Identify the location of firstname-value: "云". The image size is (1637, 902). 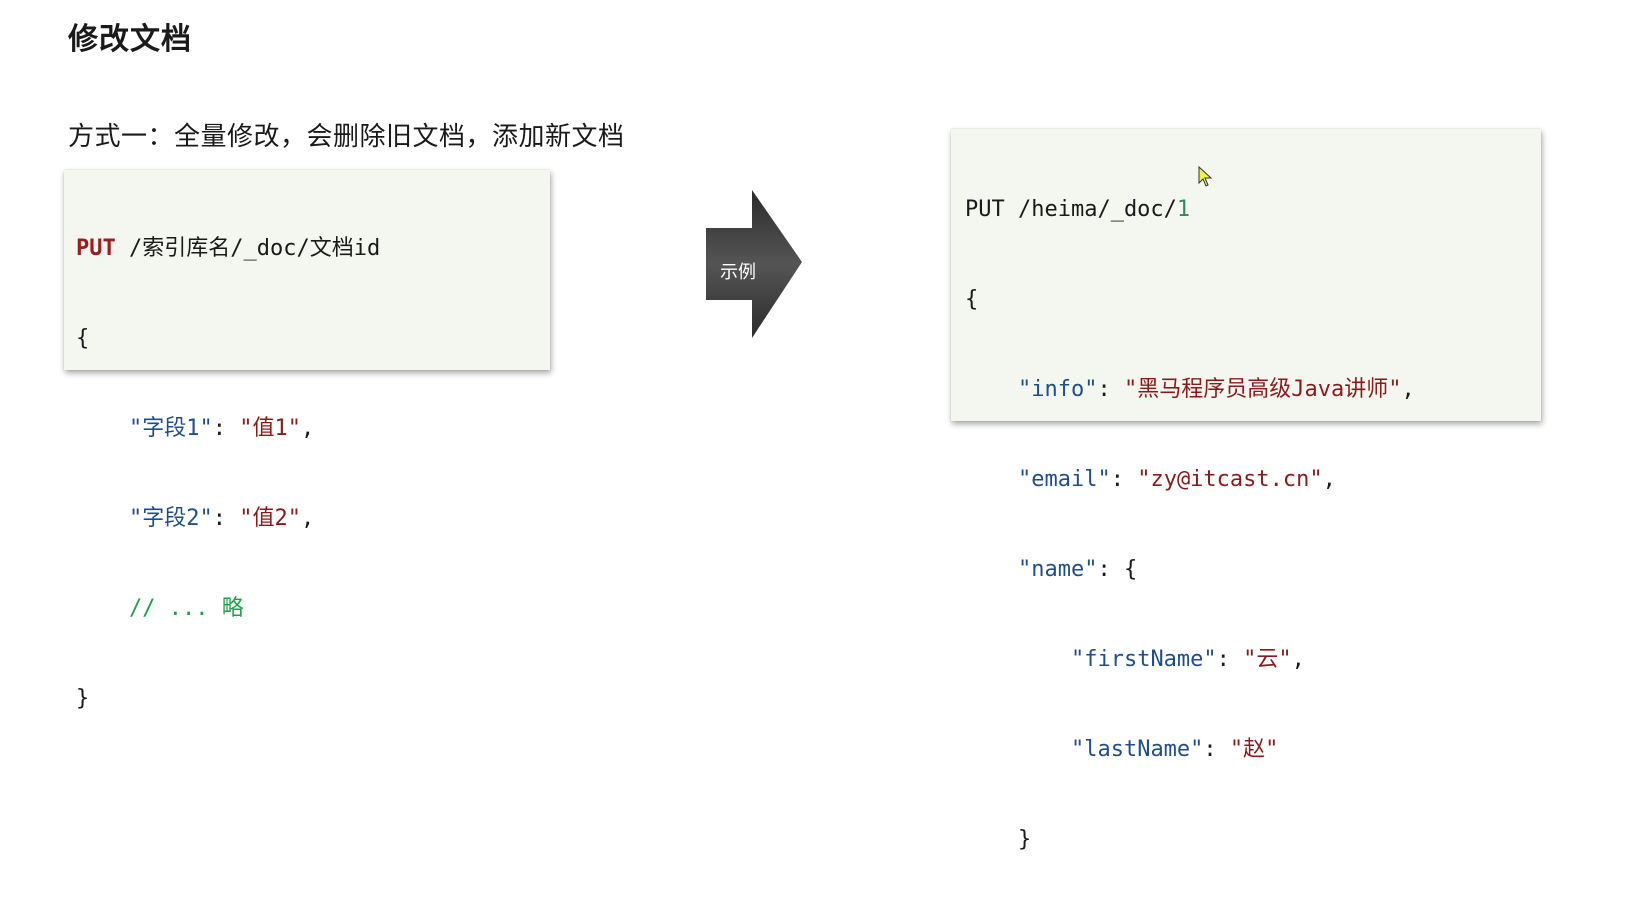
(1267, 659).